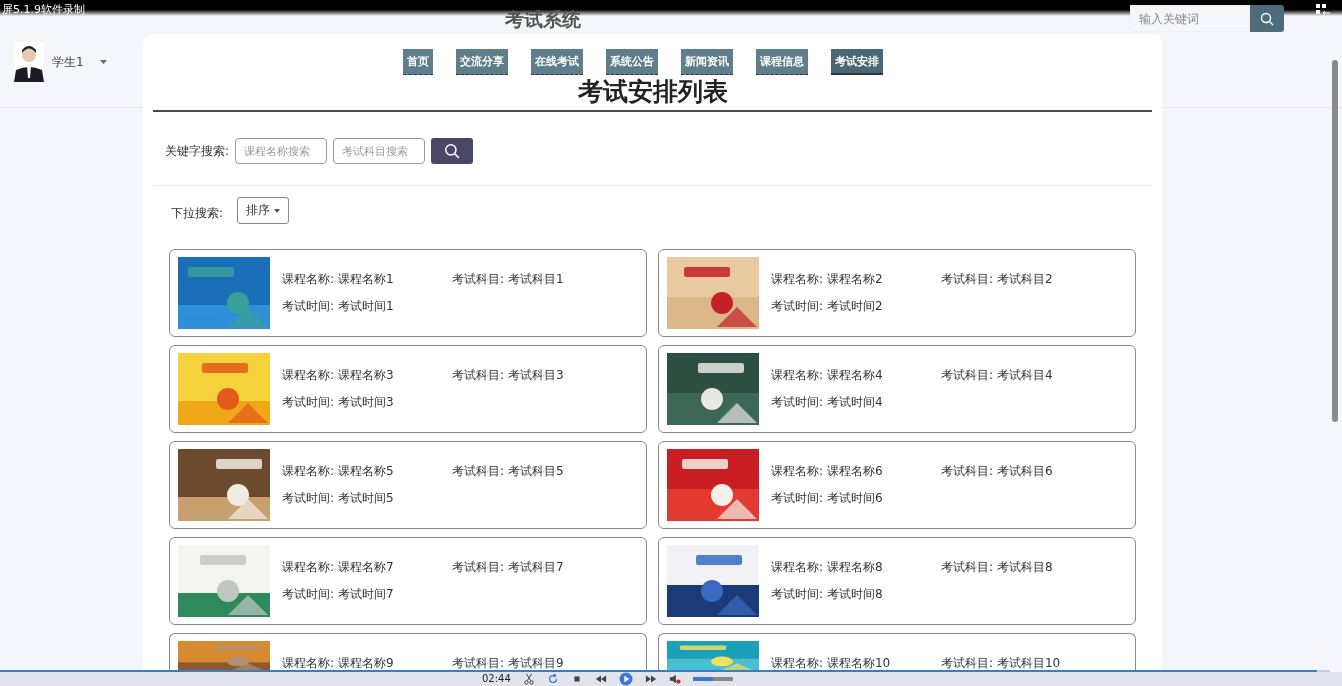 The width and height of the screenshot is (1342, 686). I want to click on exam-subject: 考试科目: 考试科目6, so click(997, 471).